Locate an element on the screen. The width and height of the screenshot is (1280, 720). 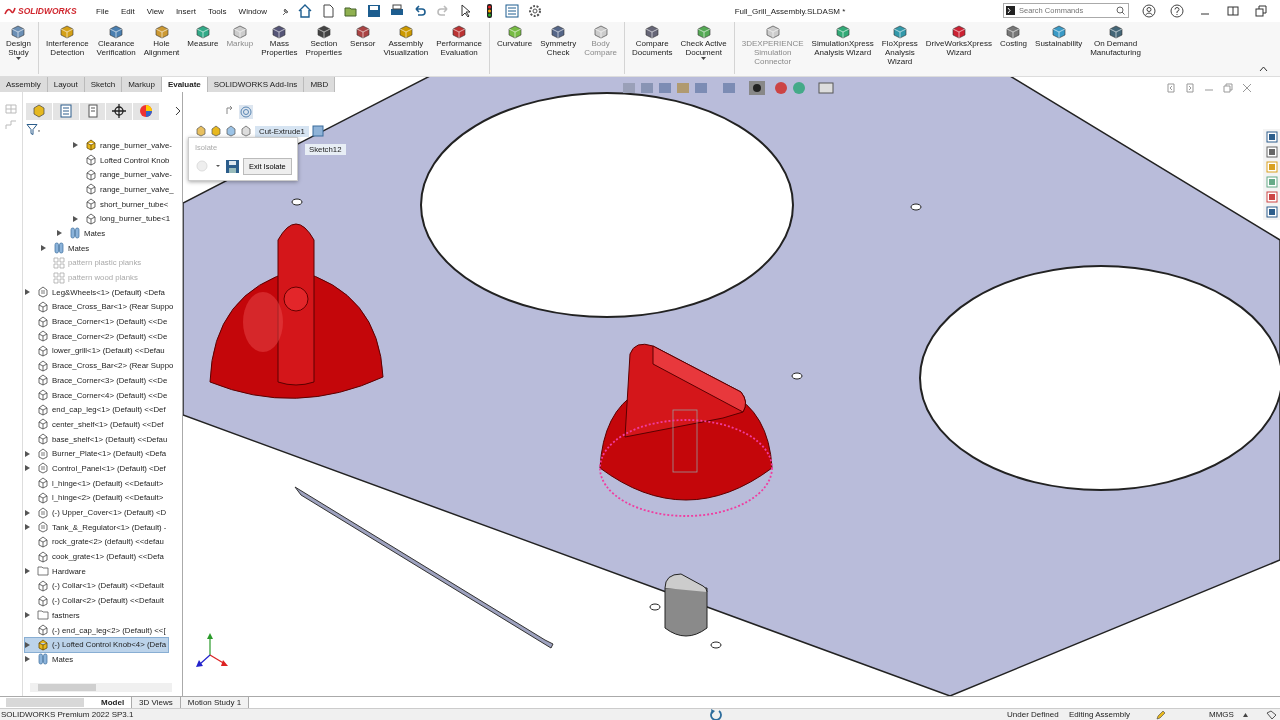
ribbon-command: Sensor is located at coordinates (363, 48).